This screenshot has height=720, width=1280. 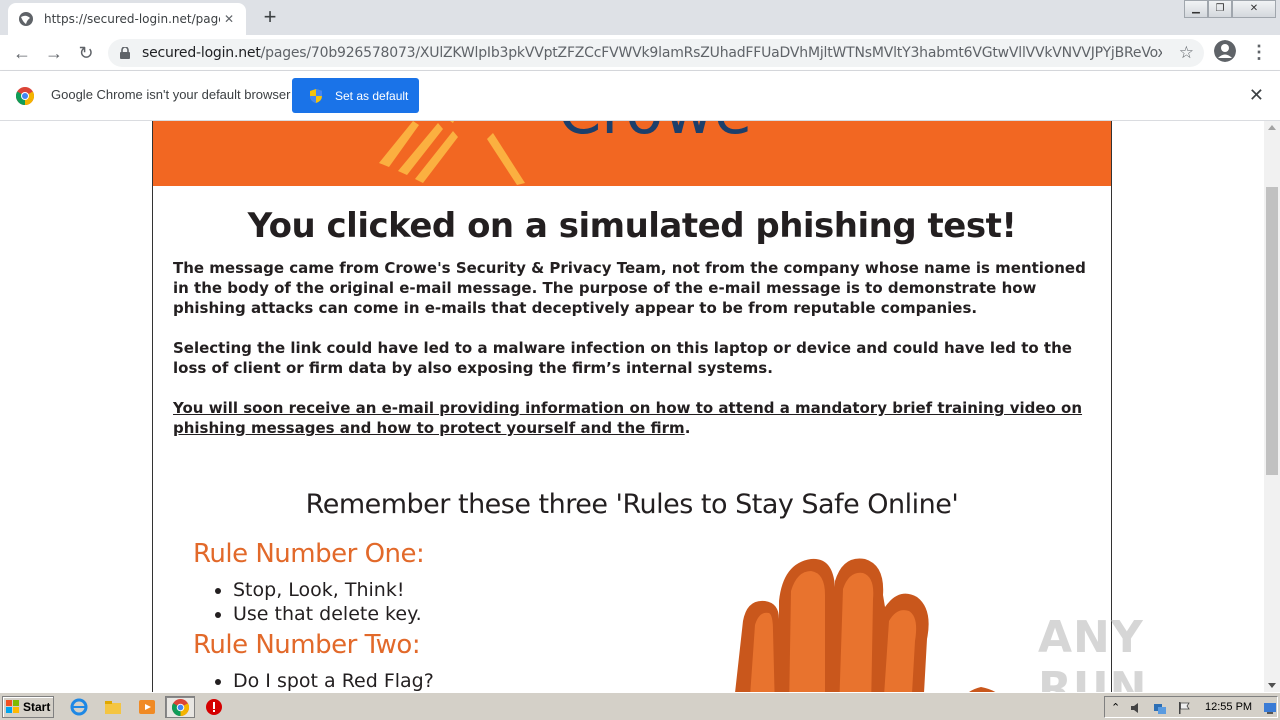 What do you see at coordinates (1136, 708) in the screenshot?
I see `volume-icon` at bounding box center [1136, 708].